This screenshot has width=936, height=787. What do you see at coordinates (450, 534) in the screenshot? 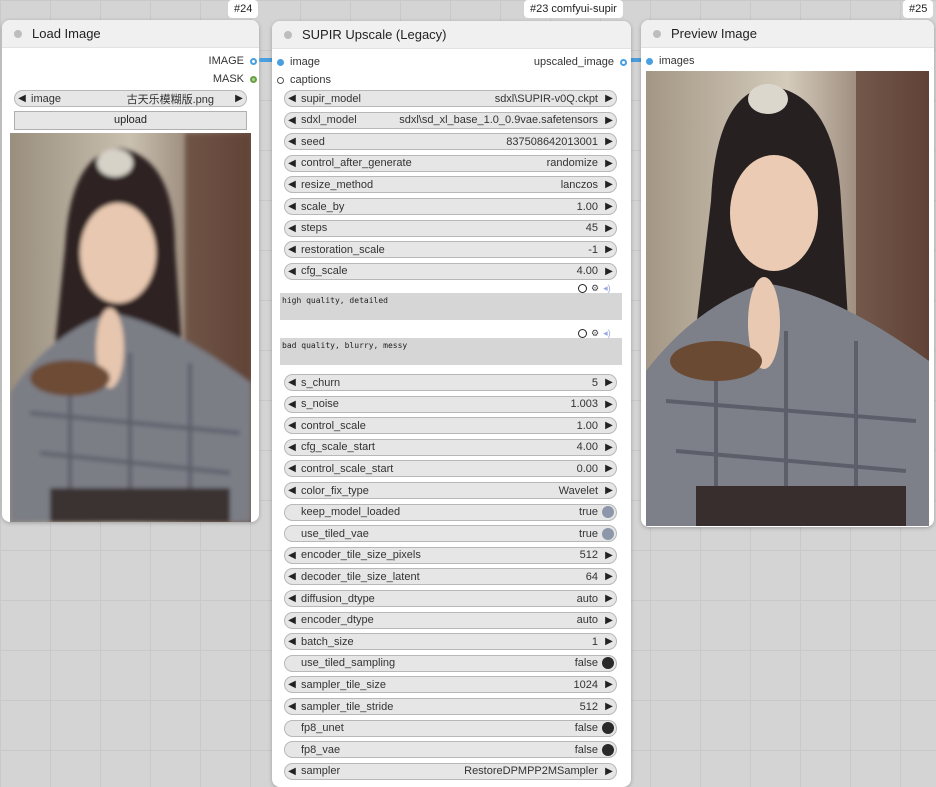
I see `widget-use-tiled-vae: use_tiled_vae true` at bounding box center [450, 534].